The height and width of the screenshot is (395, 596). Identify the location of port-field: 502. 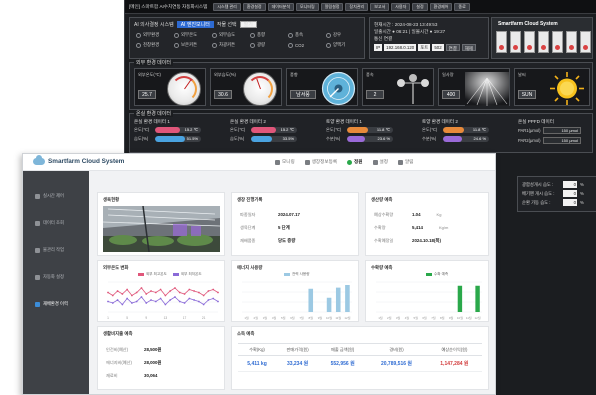
(438, 47).